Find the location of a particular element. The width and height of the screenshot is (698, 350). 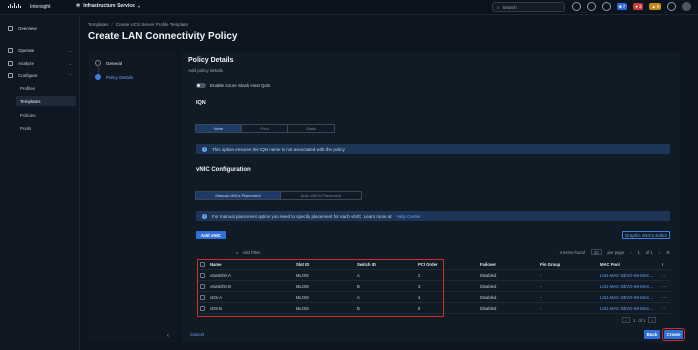

breadcrumb-templates: Templates is located at coordinates (98, 24).